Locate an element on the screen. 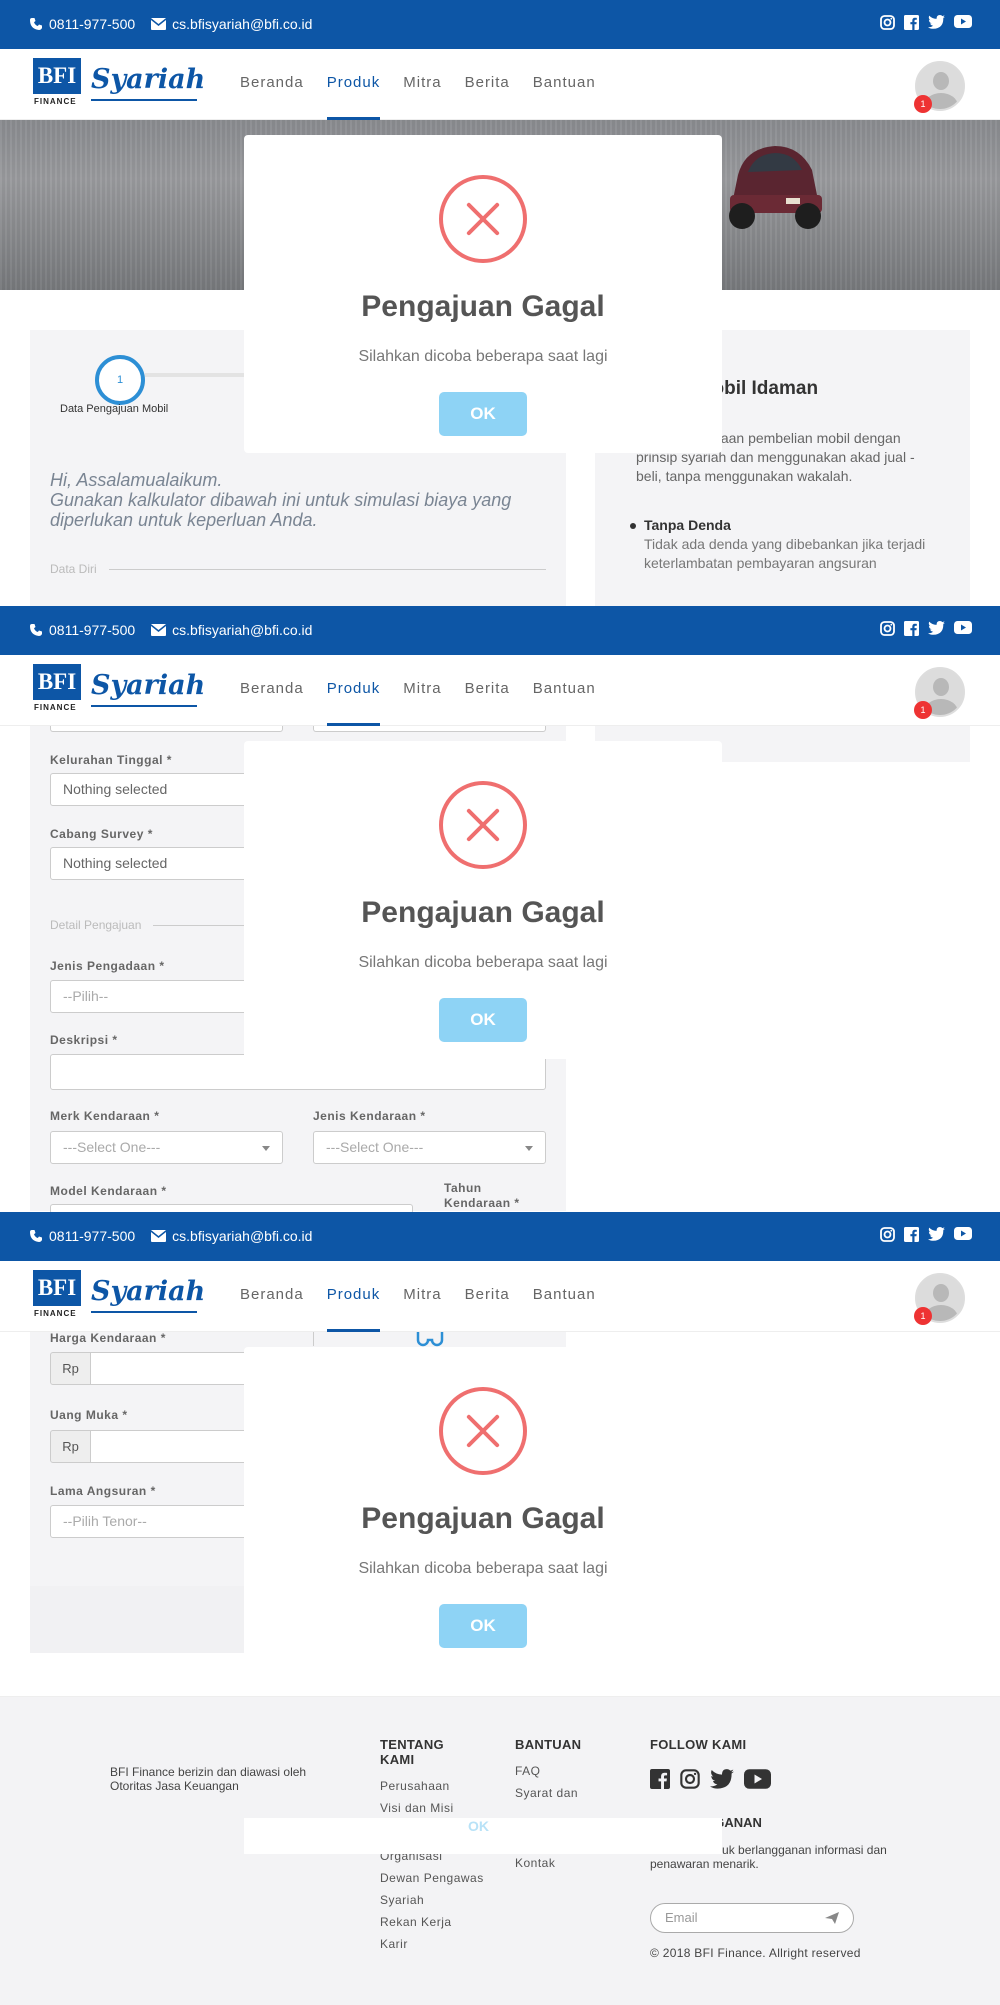 Image resolution: width=1000 pixels, height=2005 pixels. footer-link-rekan-kerja: Rekan Kerja is located at coordinates (425, 1922).